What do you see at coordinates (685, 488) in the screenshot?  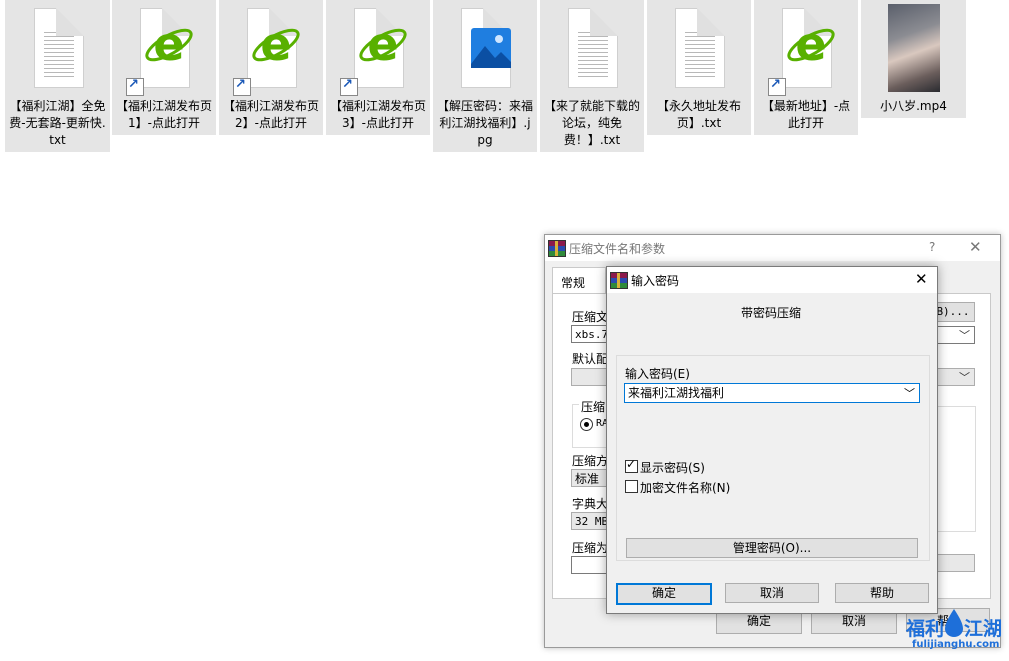 I see `encrypt-names-label: 加密文件名称(N)` at bounding box center [685, 488].